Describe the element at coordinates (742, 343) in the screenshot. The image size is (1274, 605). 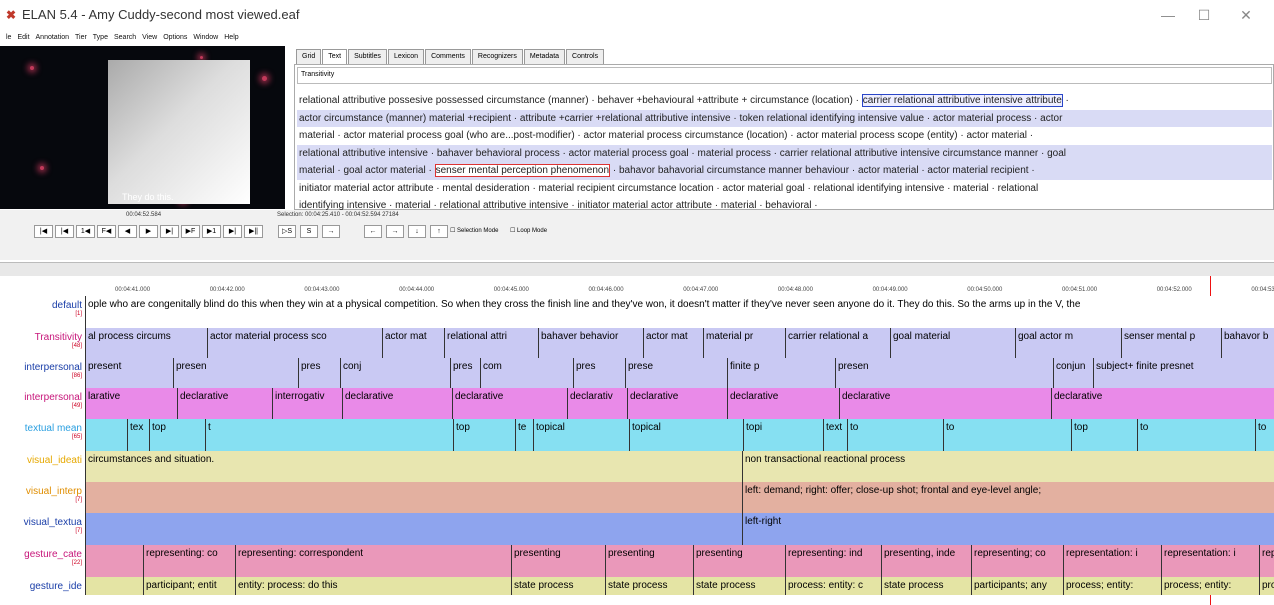
I see `annotation: material pr` at that location.